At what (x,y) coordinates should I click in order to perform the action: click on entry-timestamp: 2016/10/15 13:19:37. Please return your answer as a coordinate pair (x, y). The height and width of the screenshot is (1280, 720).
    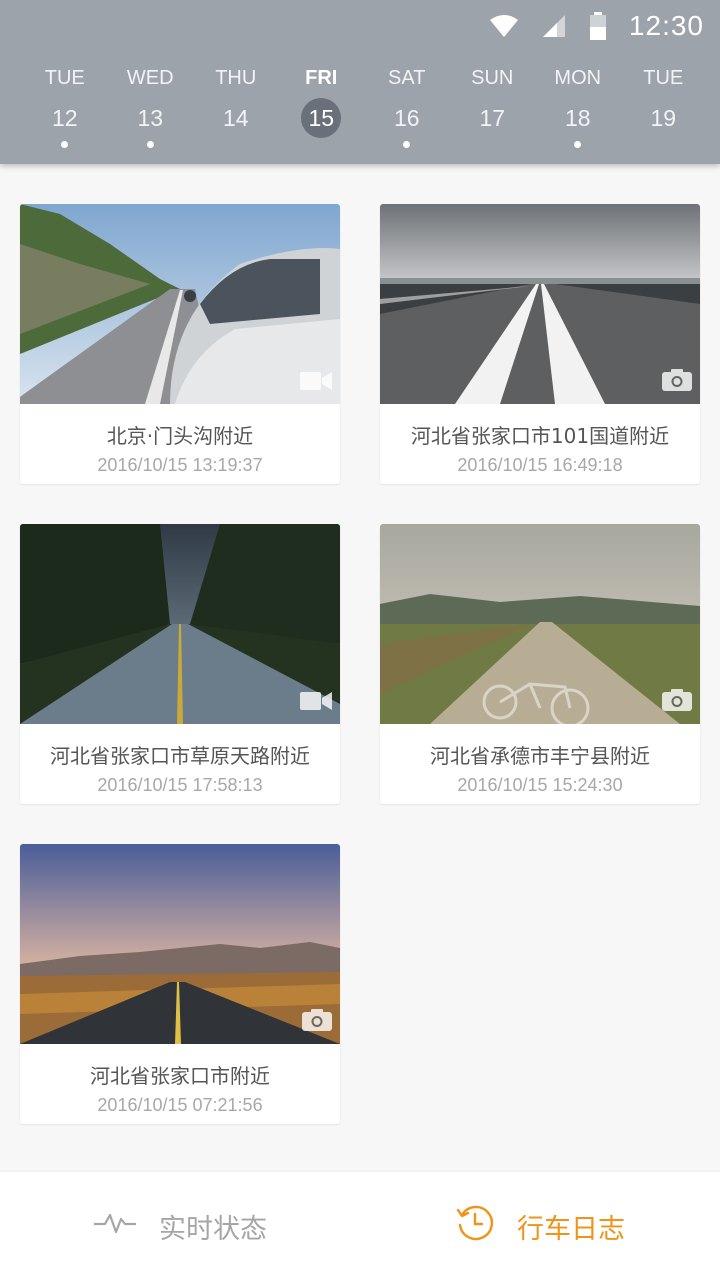
    Looking at the image, I should click on (180, 465).